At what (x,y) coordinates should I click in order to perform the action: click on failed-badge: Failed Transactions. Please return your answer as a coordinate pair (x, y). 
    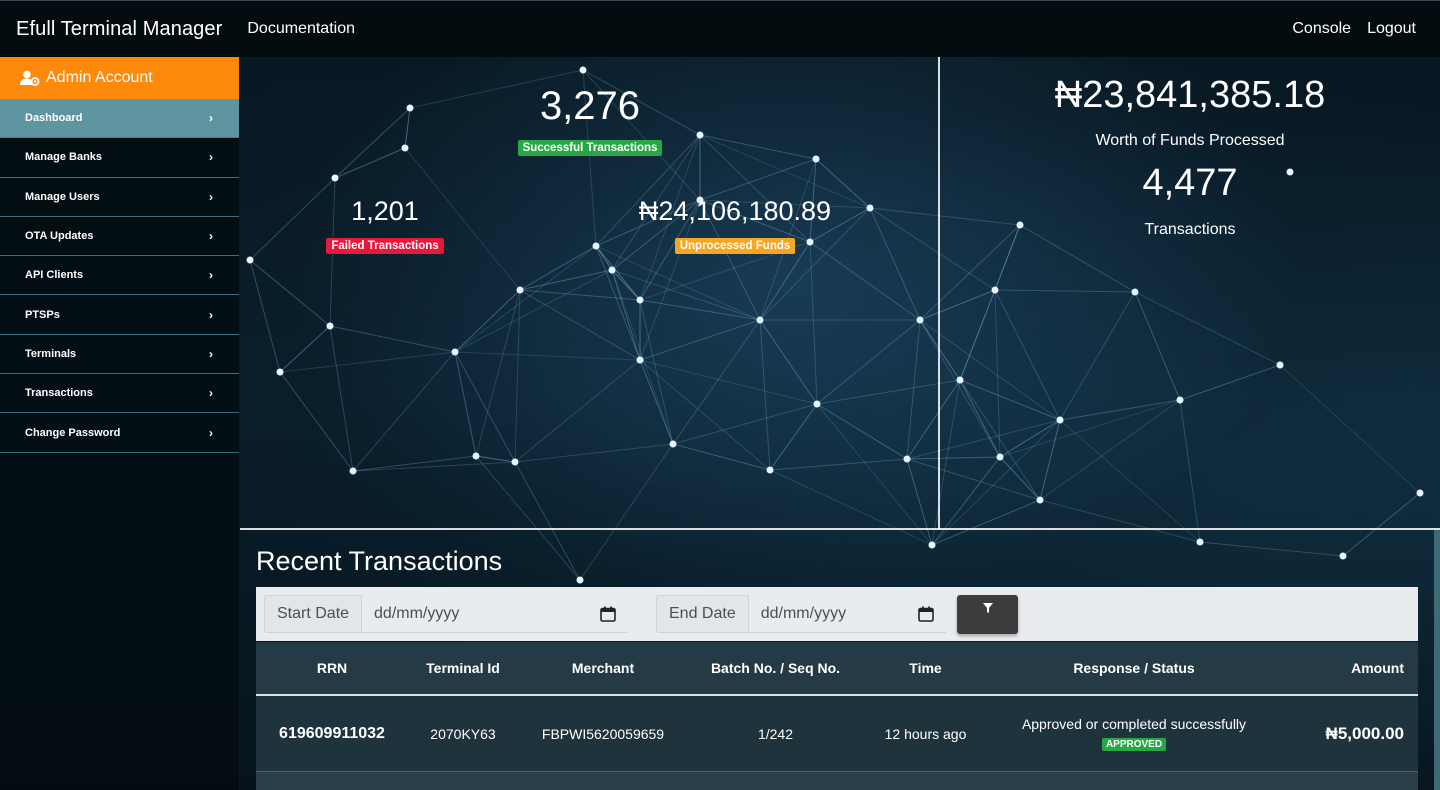
    Looking at the image, I should click on (385, 246).